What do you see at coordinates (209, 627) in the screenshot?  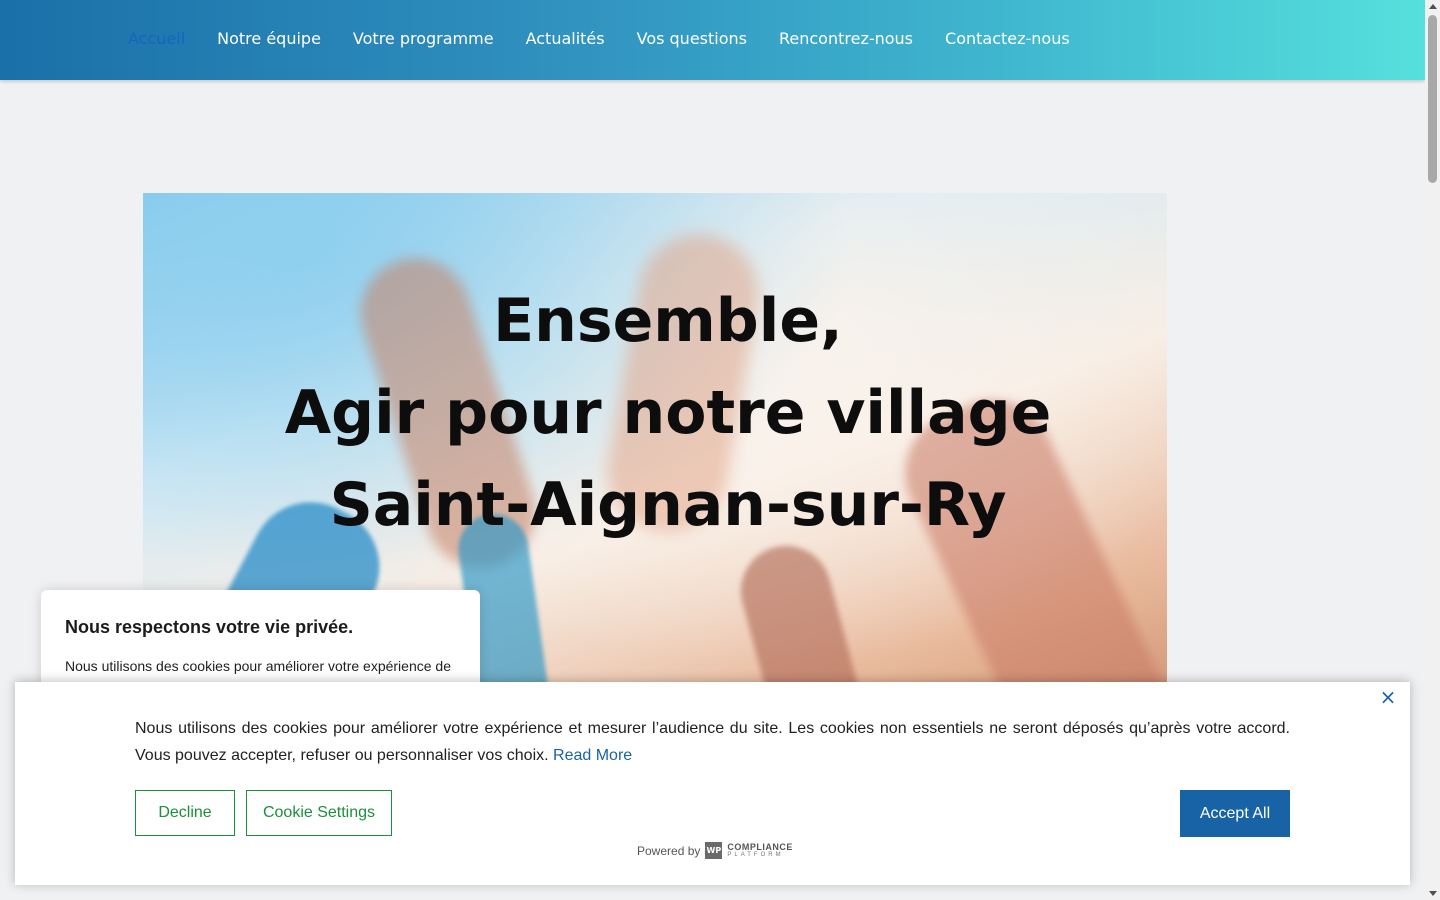 I see `privacy-card-title: Nous respectons votre vie privée.` at bounding box center [209, 627].